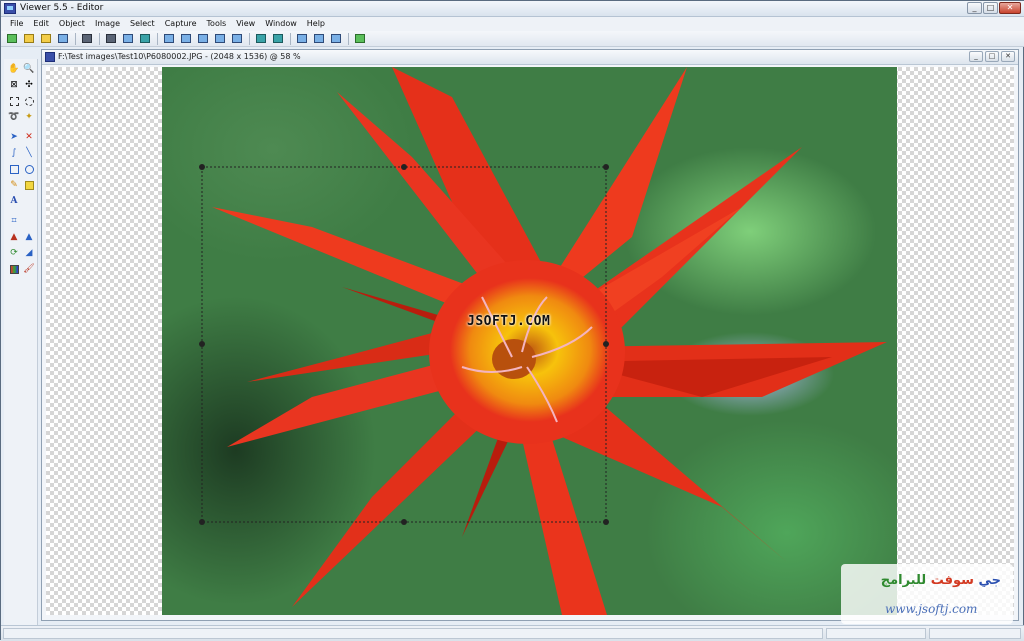  What do you see at coordinates (245, 24) in the screenshot?
I see `menu-view: View` at bounding box center [245, 24].